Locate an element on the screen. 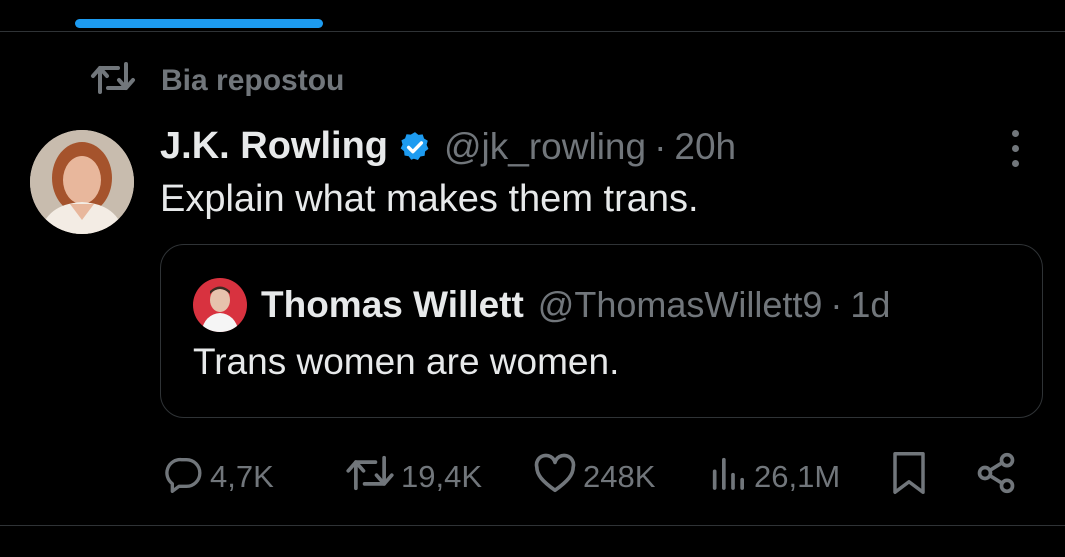 Image resolution: width=1065 pixels, height=557 pixels. heart-icon is located at coordinates (555, 477).